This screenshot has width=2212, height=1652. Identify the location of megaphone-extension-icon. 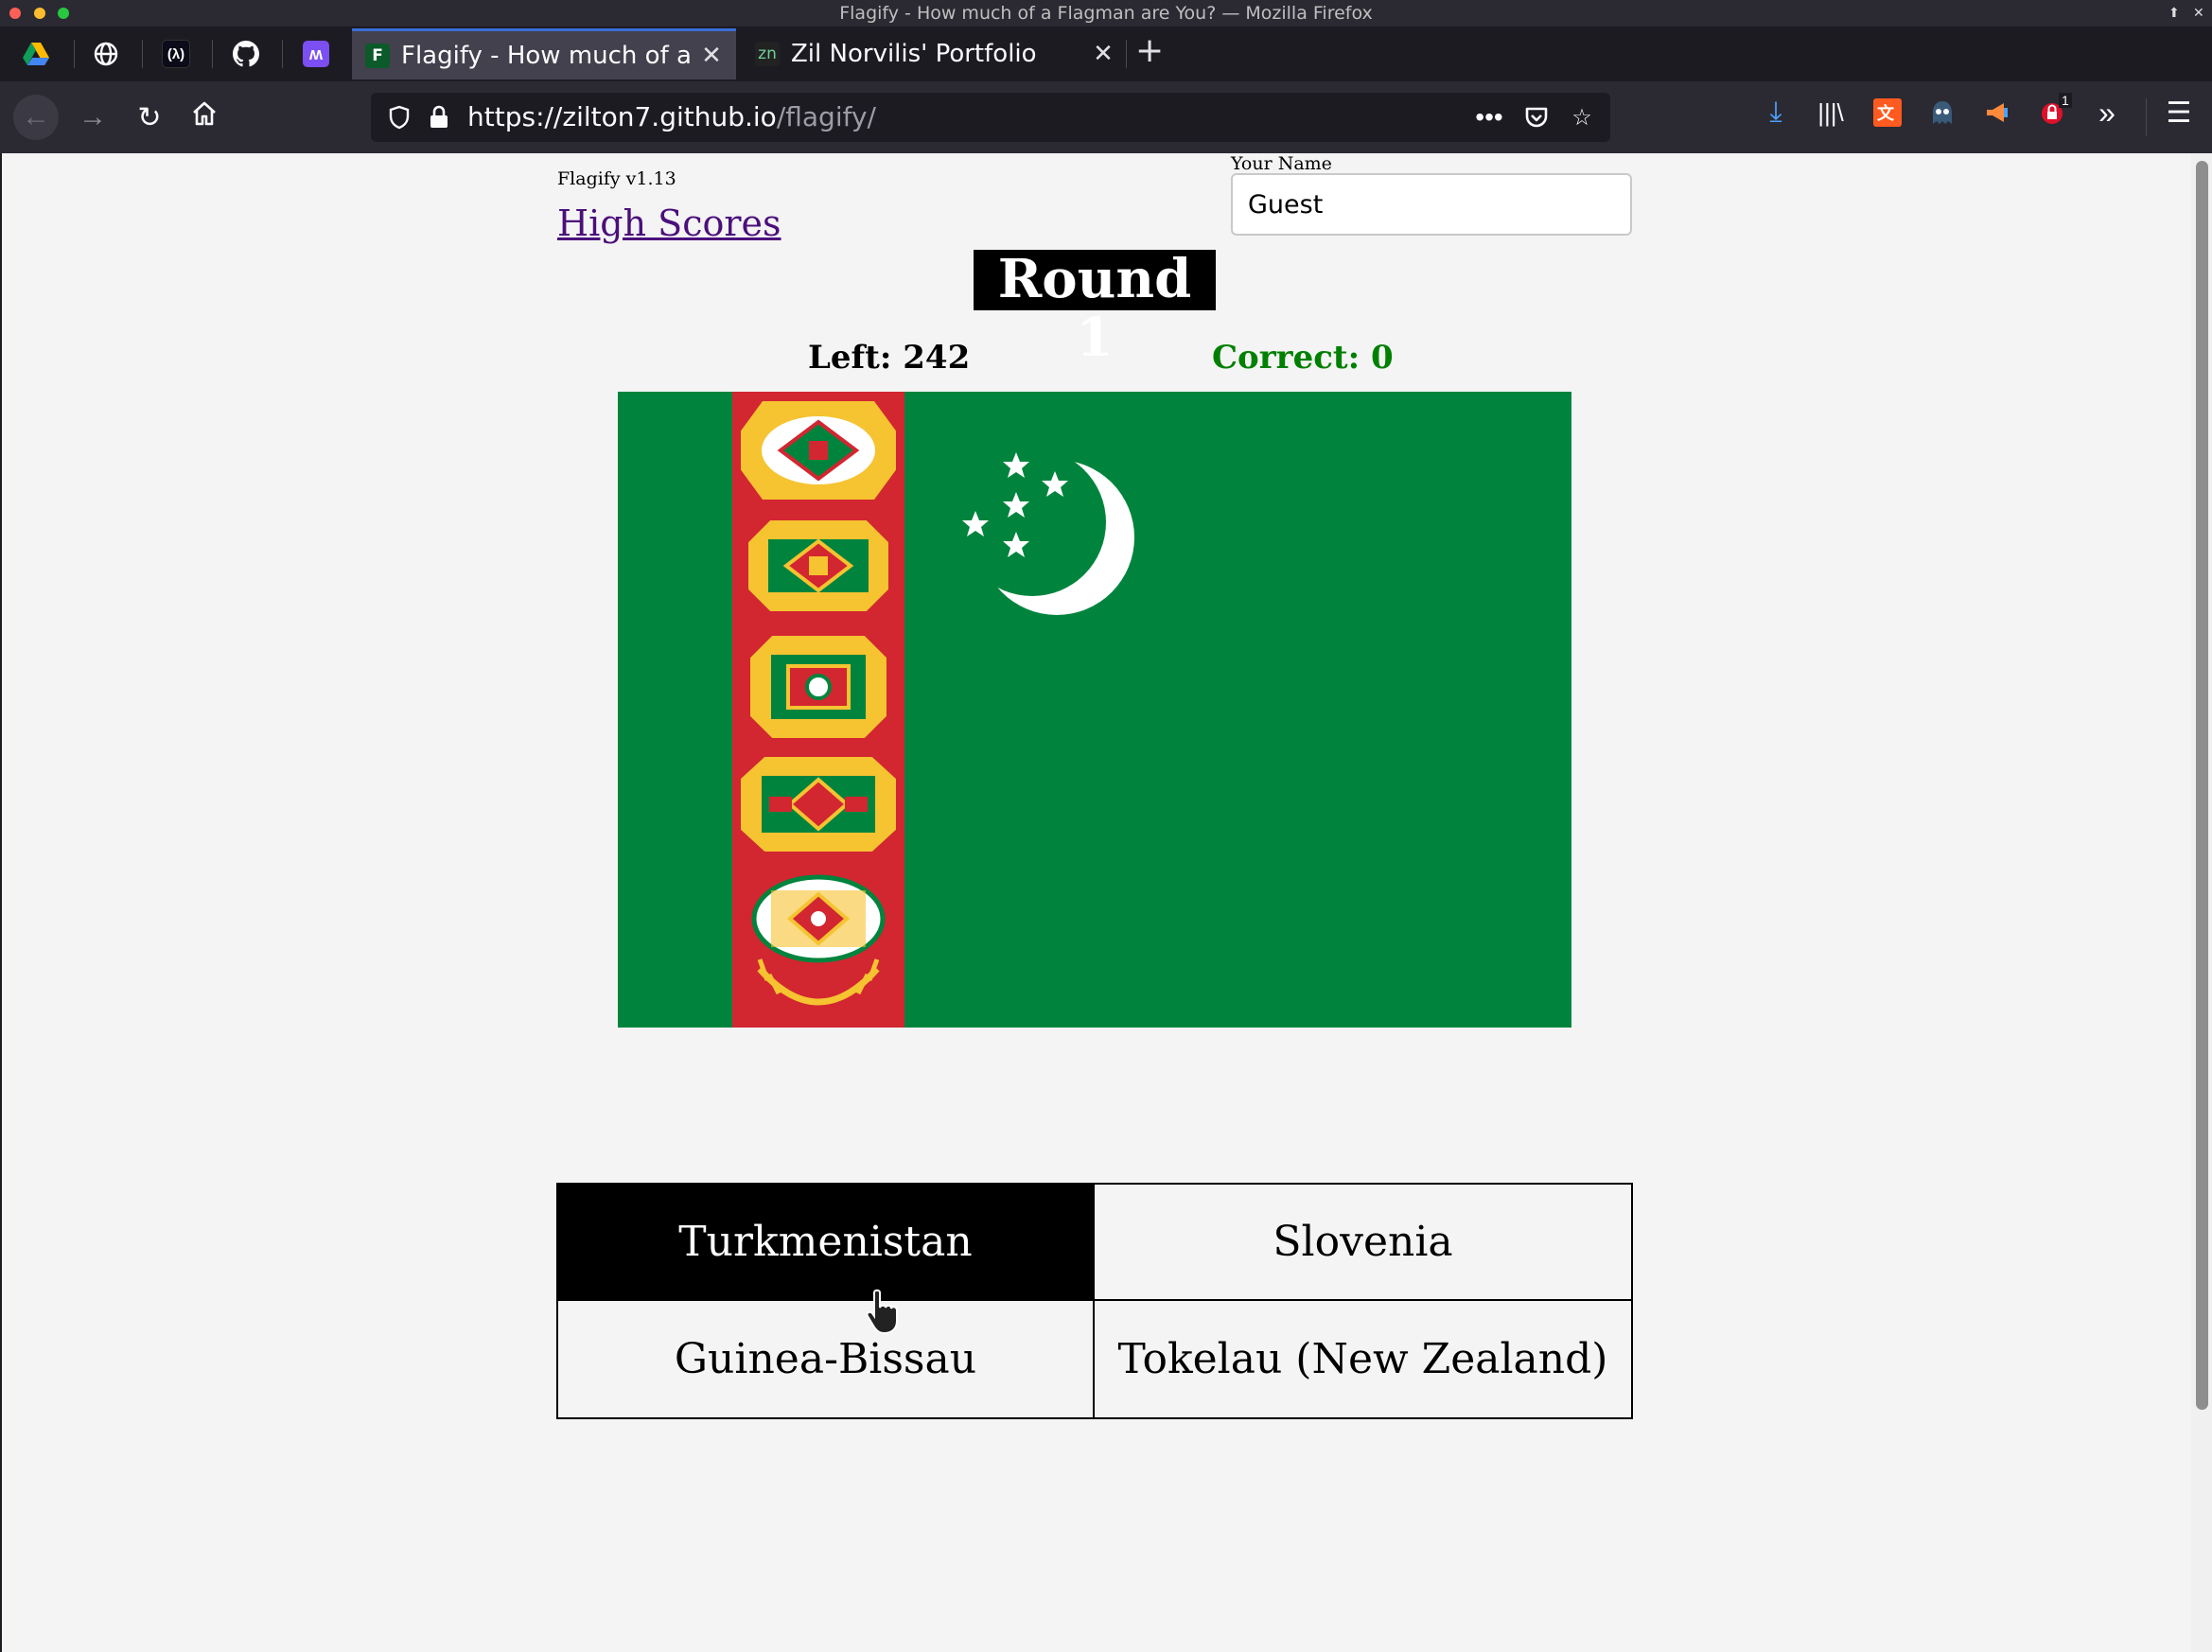
(1997, 113).